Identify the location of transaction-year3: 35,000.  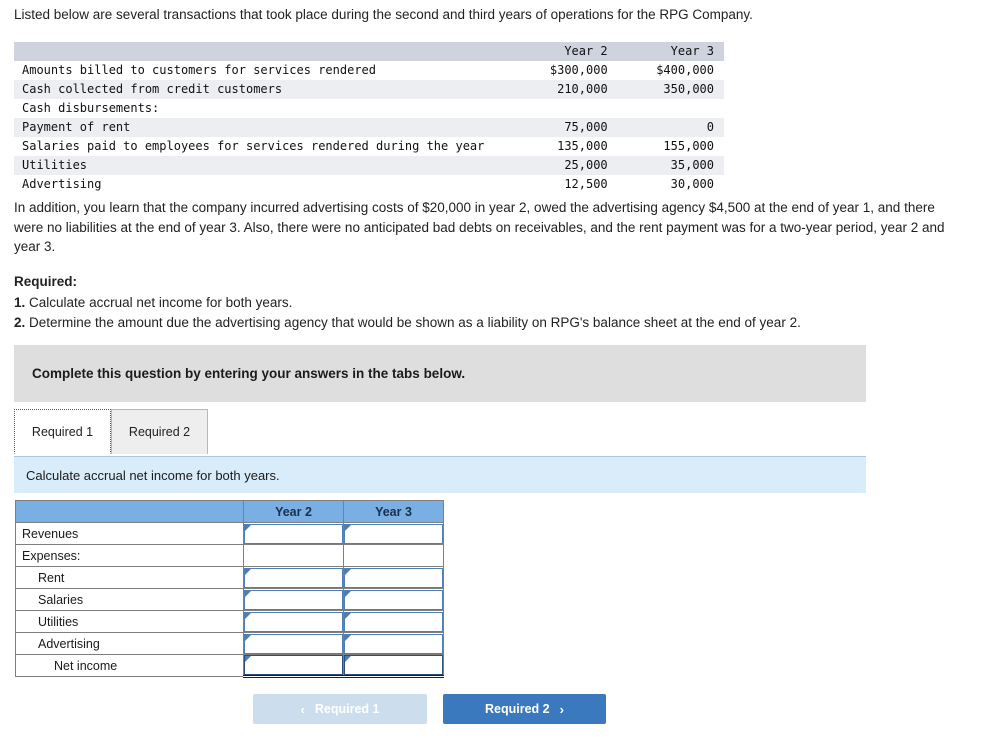
(670, 165).